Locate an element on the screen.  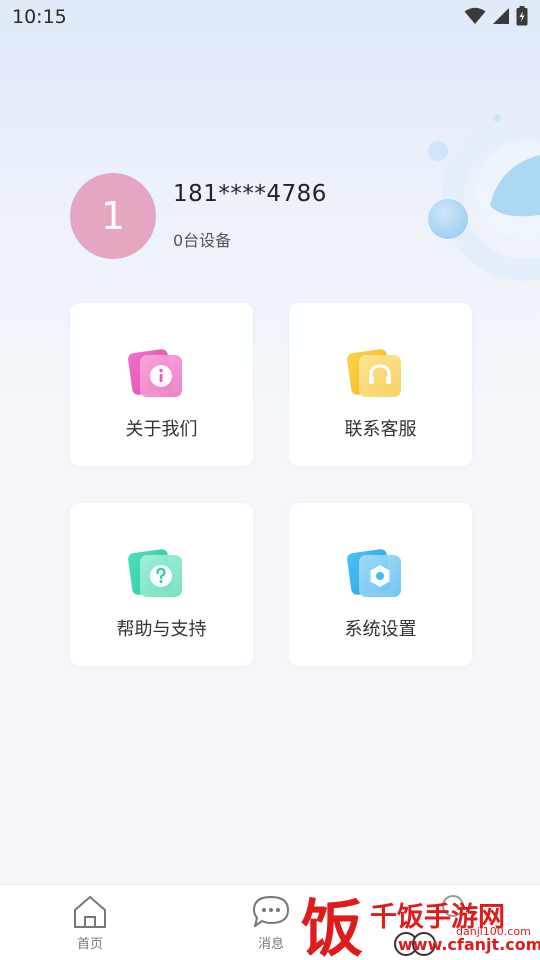
headset-icon is located at coordinates (374, 373).